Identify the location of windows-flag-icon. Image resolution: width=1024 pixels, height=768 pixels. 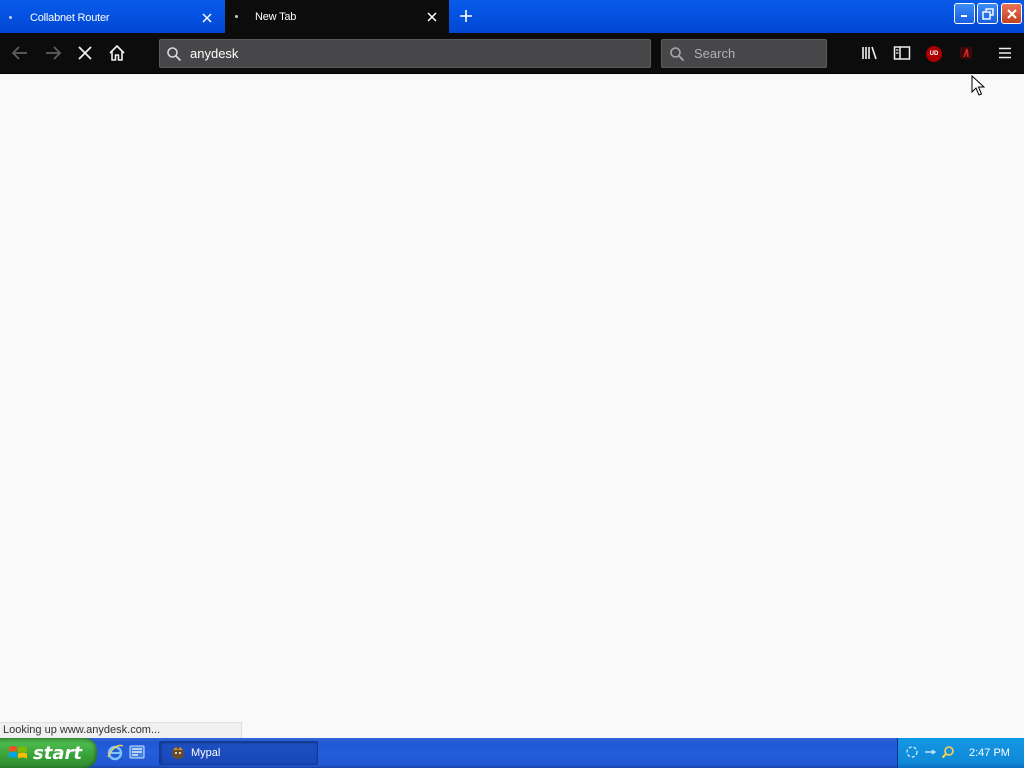
(18, 753).